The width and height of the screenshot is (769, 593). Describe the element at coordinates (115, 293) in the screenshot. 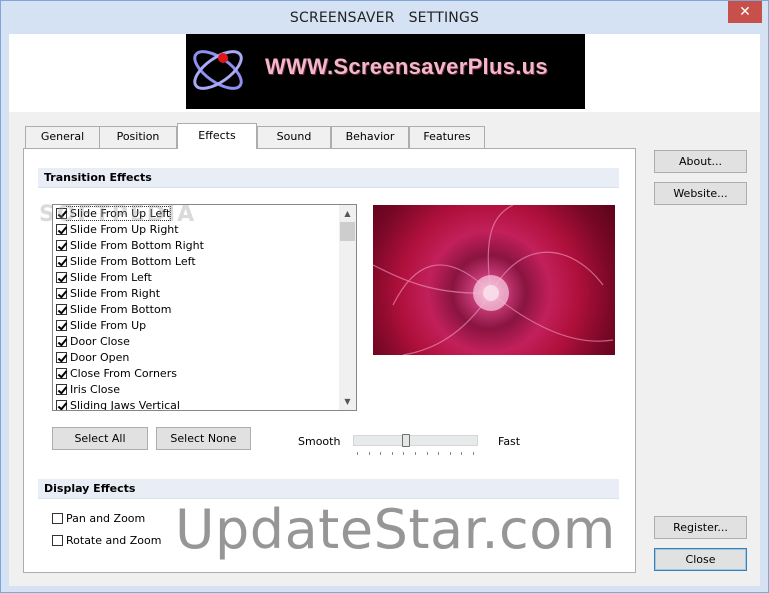

I see `list-item-label: Slide From Right` at that location.